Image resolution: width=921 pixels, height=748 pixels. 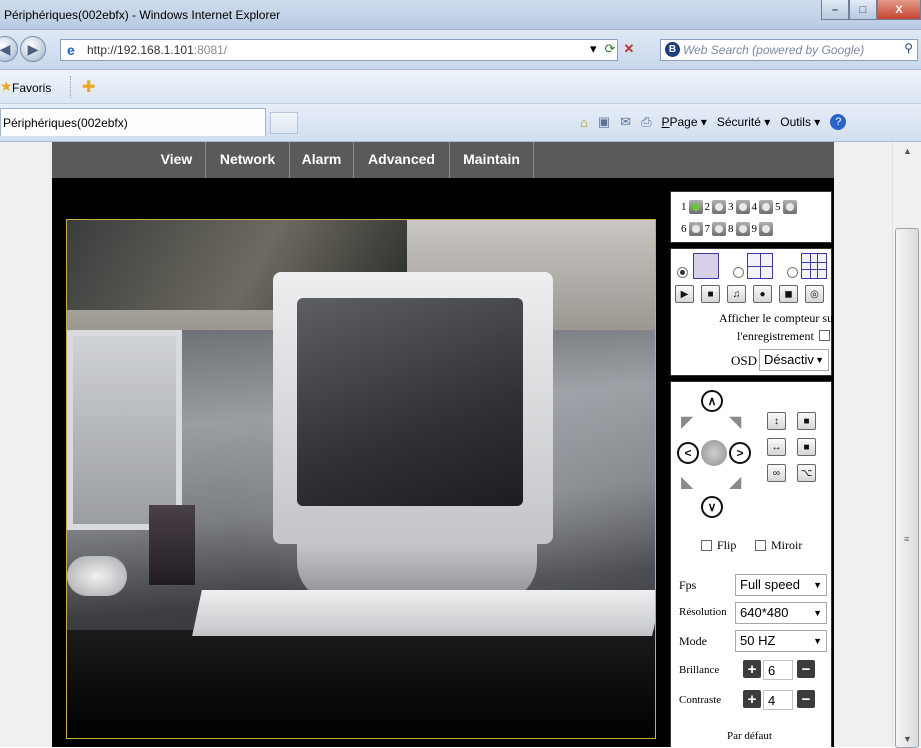 What do you see at coordinates (760, 266) in the screenshot?
I see `layout-quad-icon` at bounding box center [760, 266].